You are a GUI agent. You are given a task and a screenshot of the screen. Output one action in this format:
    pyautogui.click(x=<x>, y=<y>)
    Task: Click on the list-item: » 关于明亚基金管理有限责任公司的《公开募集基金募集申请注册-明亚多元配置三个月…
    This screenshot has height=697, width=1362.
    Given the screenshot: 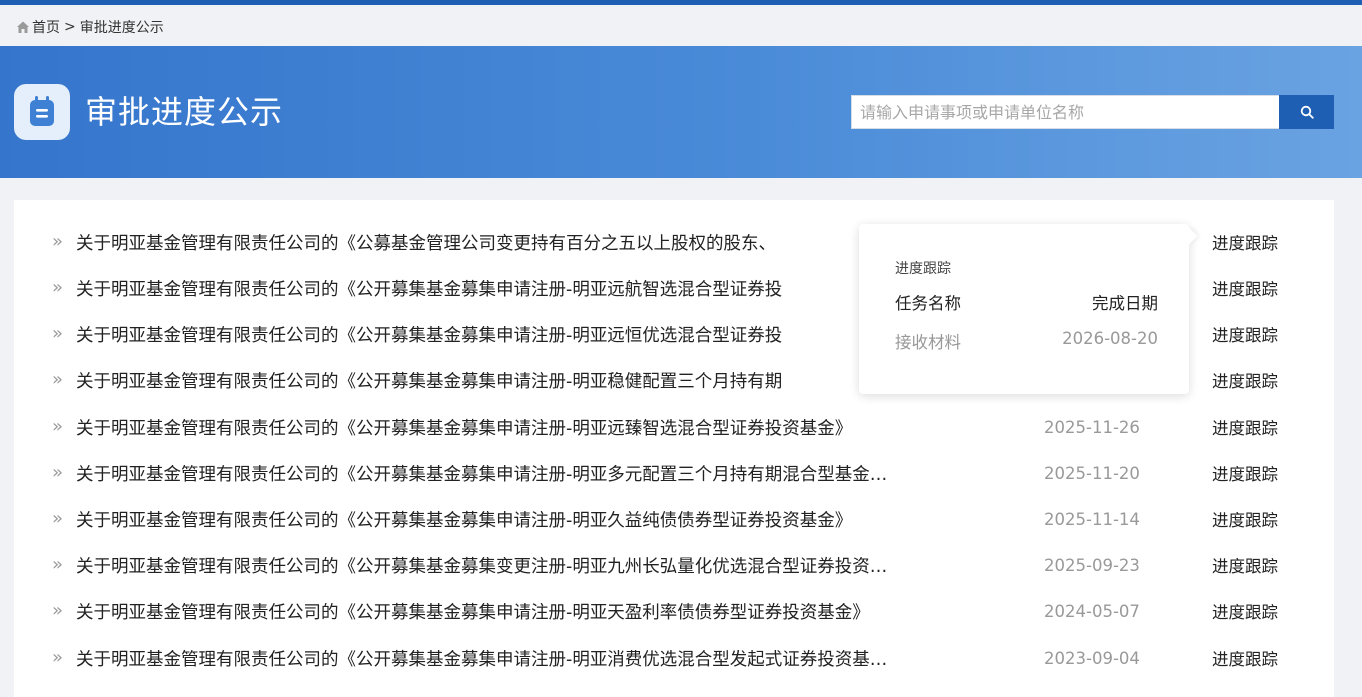 What is the action you would take?
    pyautogui.click(x=674, y=473)
    